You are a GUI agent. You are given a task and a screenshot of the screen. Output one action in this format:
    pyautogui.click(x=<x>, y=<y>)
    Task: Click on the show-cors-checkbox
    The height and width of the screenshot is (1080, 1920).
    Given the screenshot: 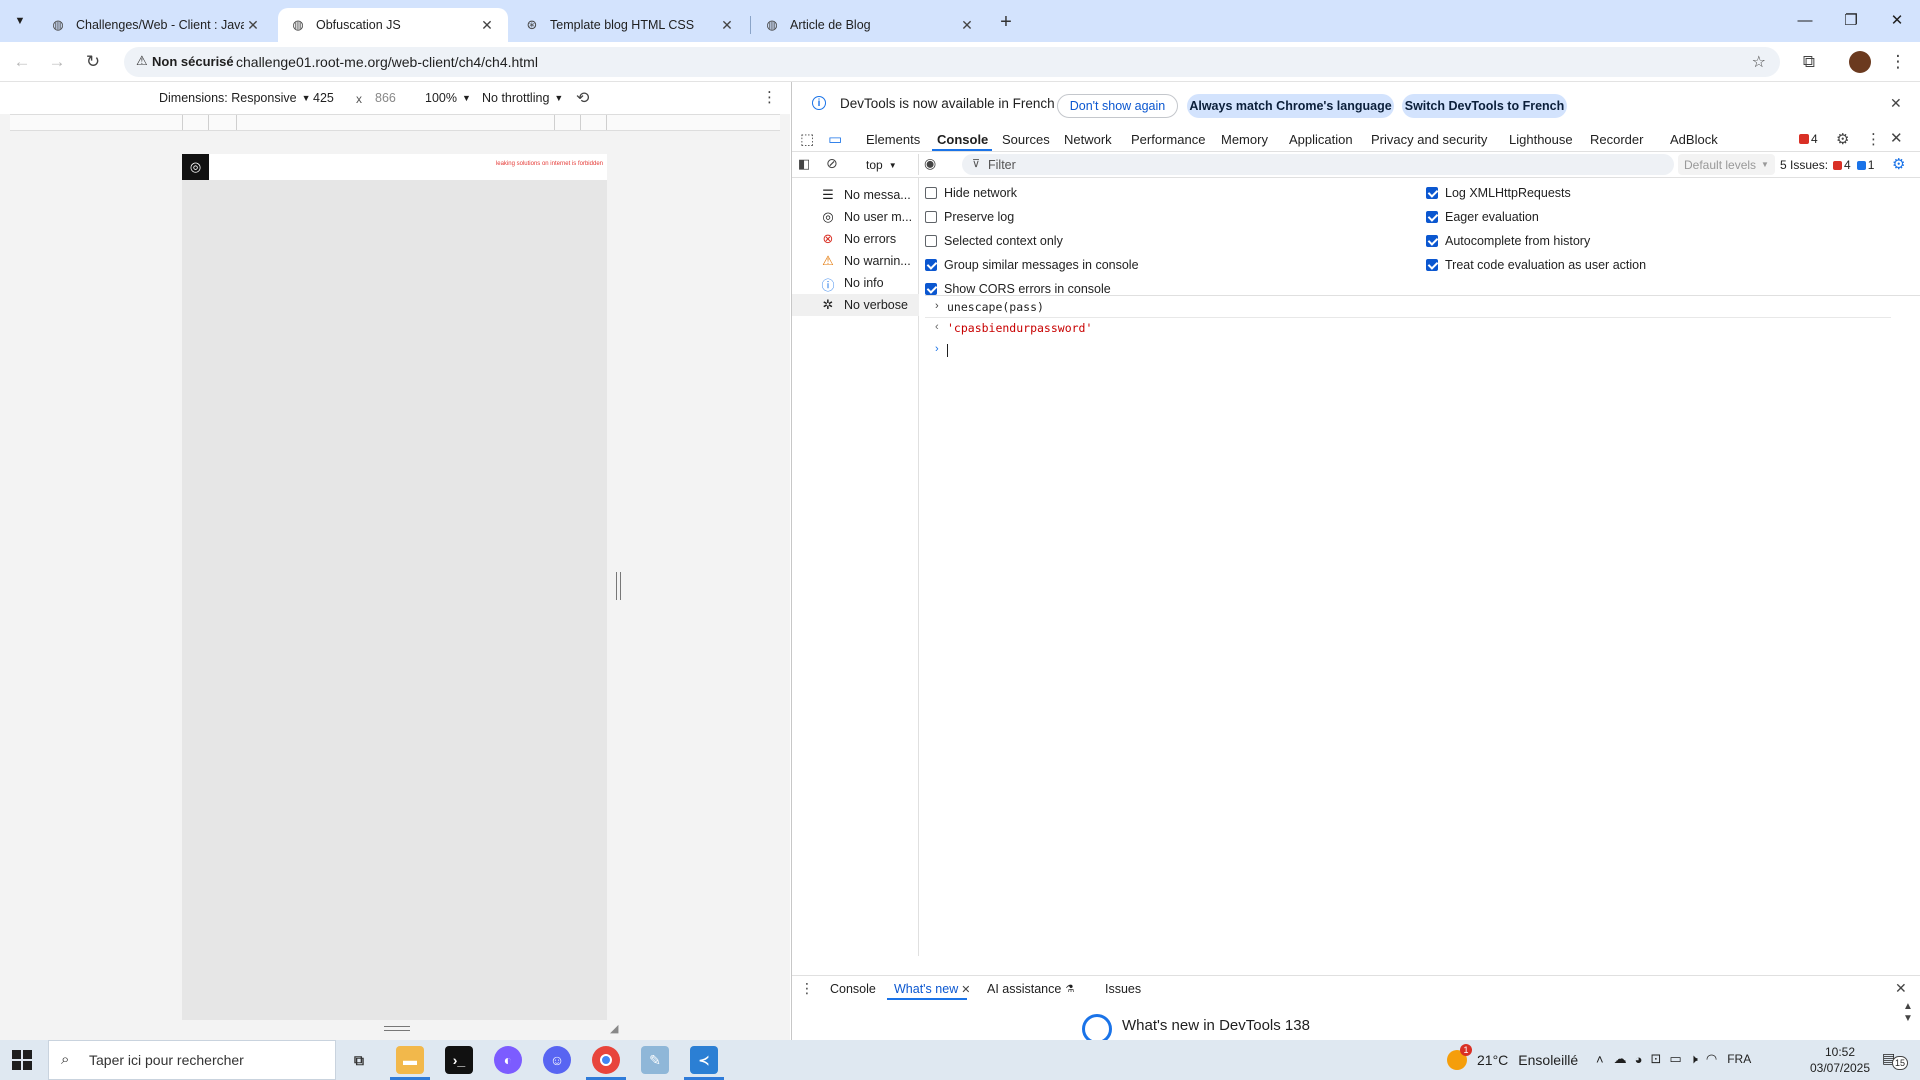 What is the action you would take?
    pyautogui.click(x=931, y=289)
    